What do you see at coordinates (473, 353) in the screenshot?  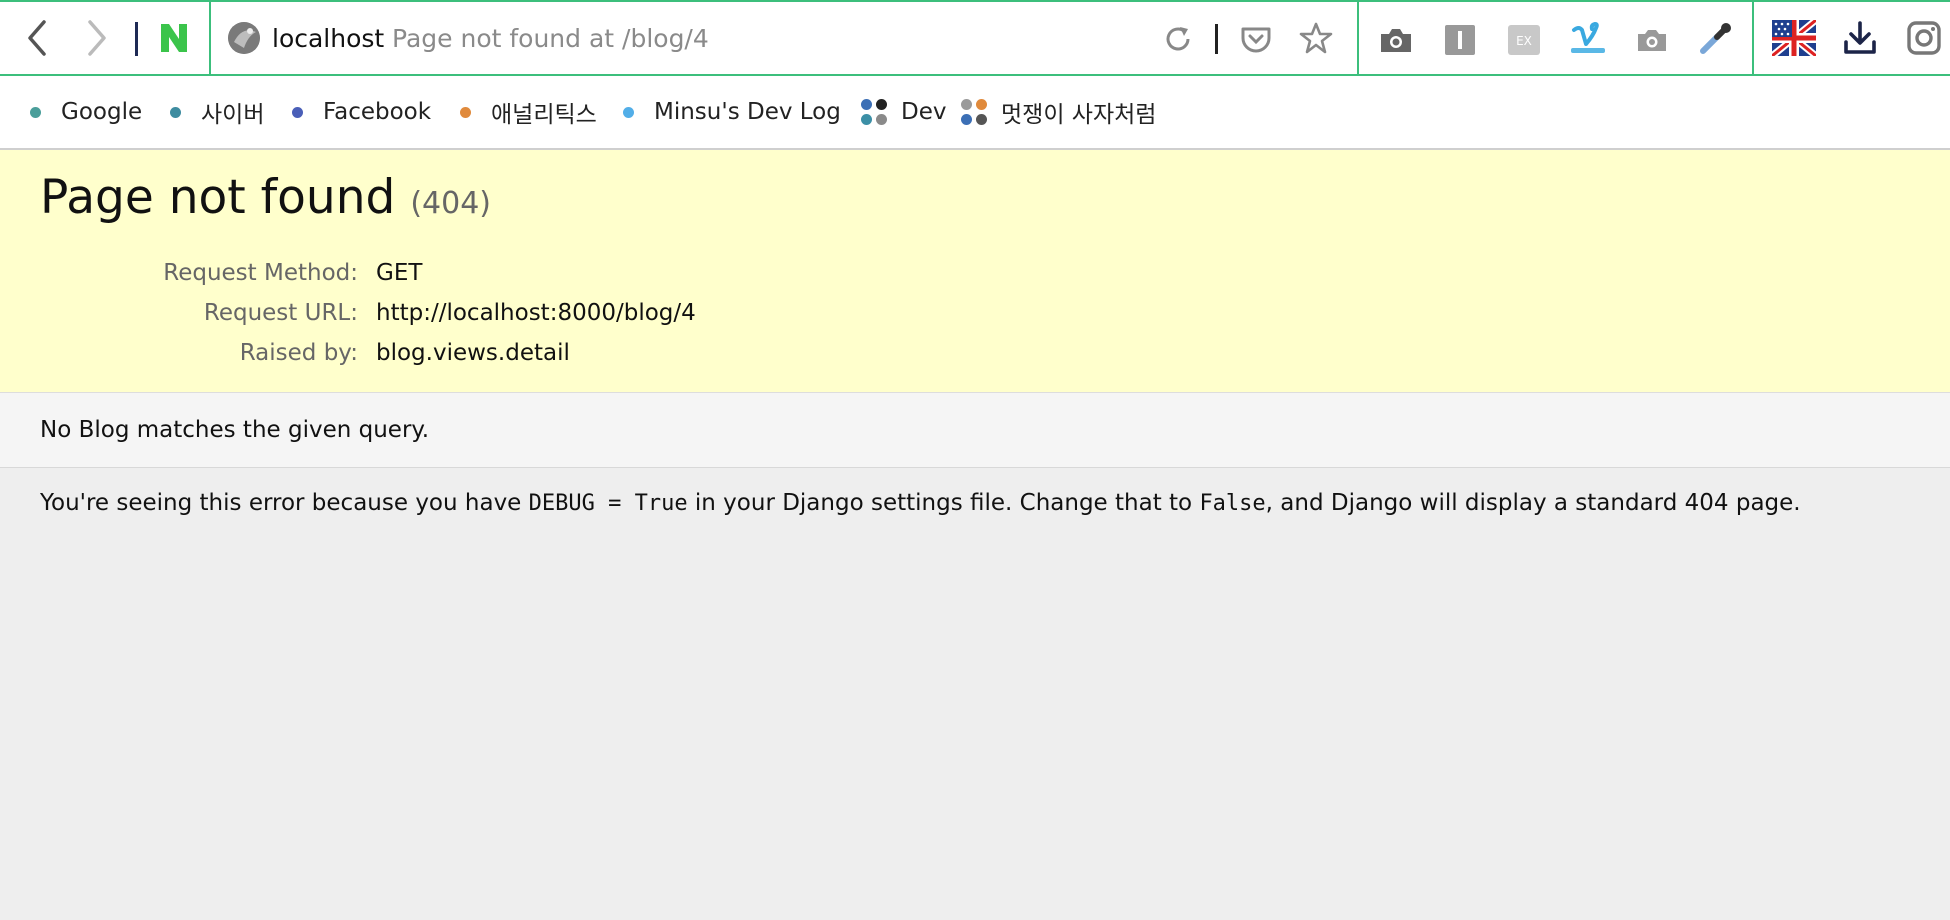 I see `meta-value: blog.views.detail` at bounding box center [473, 353].